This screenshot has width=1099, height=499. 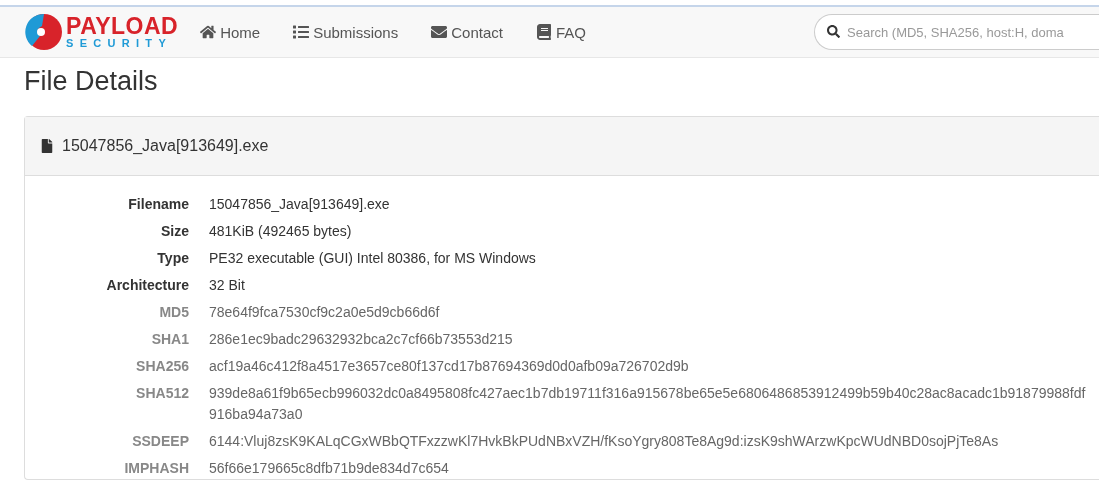 I want to click on field-label: MD5, so click(x=173, y=312).